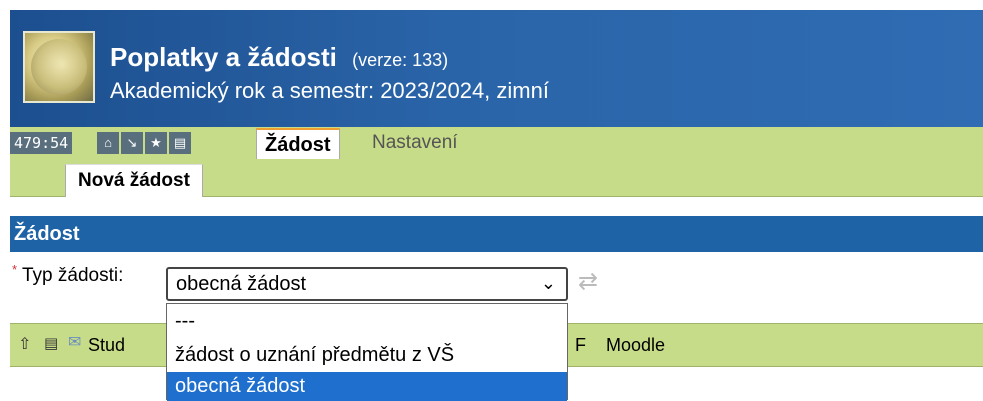 Image resolution: width=983 pixels, height=401 pixels. Describe the element at coordinates (496, 234) in the screenshot. I see `section-header: Žádost` at that location.